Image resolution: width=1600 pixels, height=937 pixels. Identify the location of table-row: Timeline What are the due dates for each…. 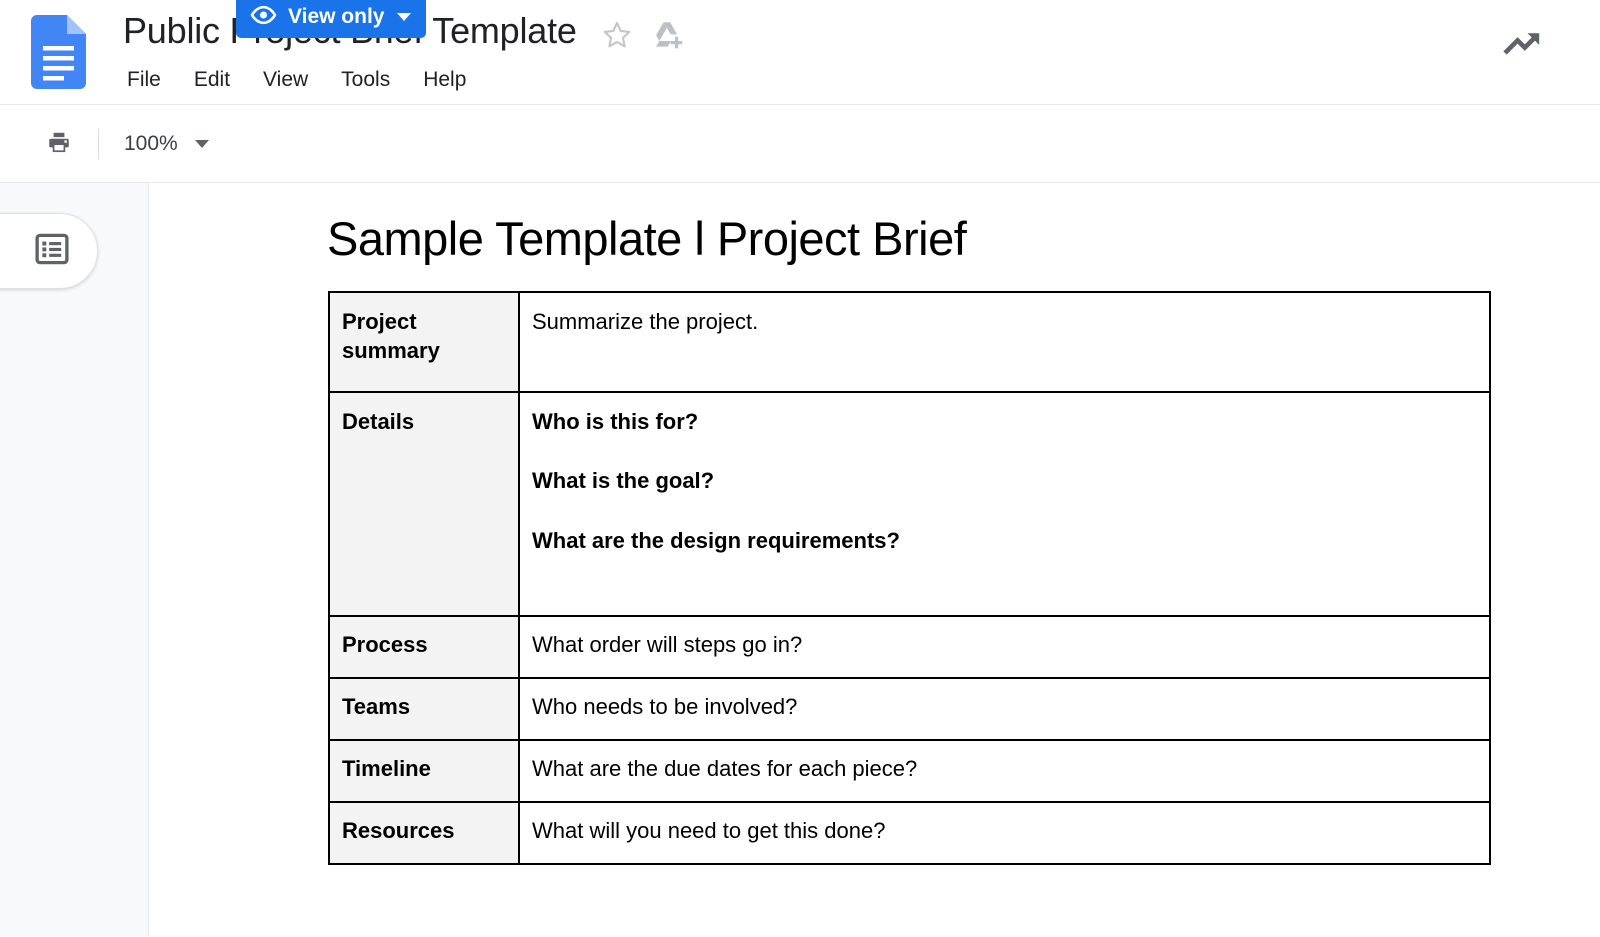
(909, 771).